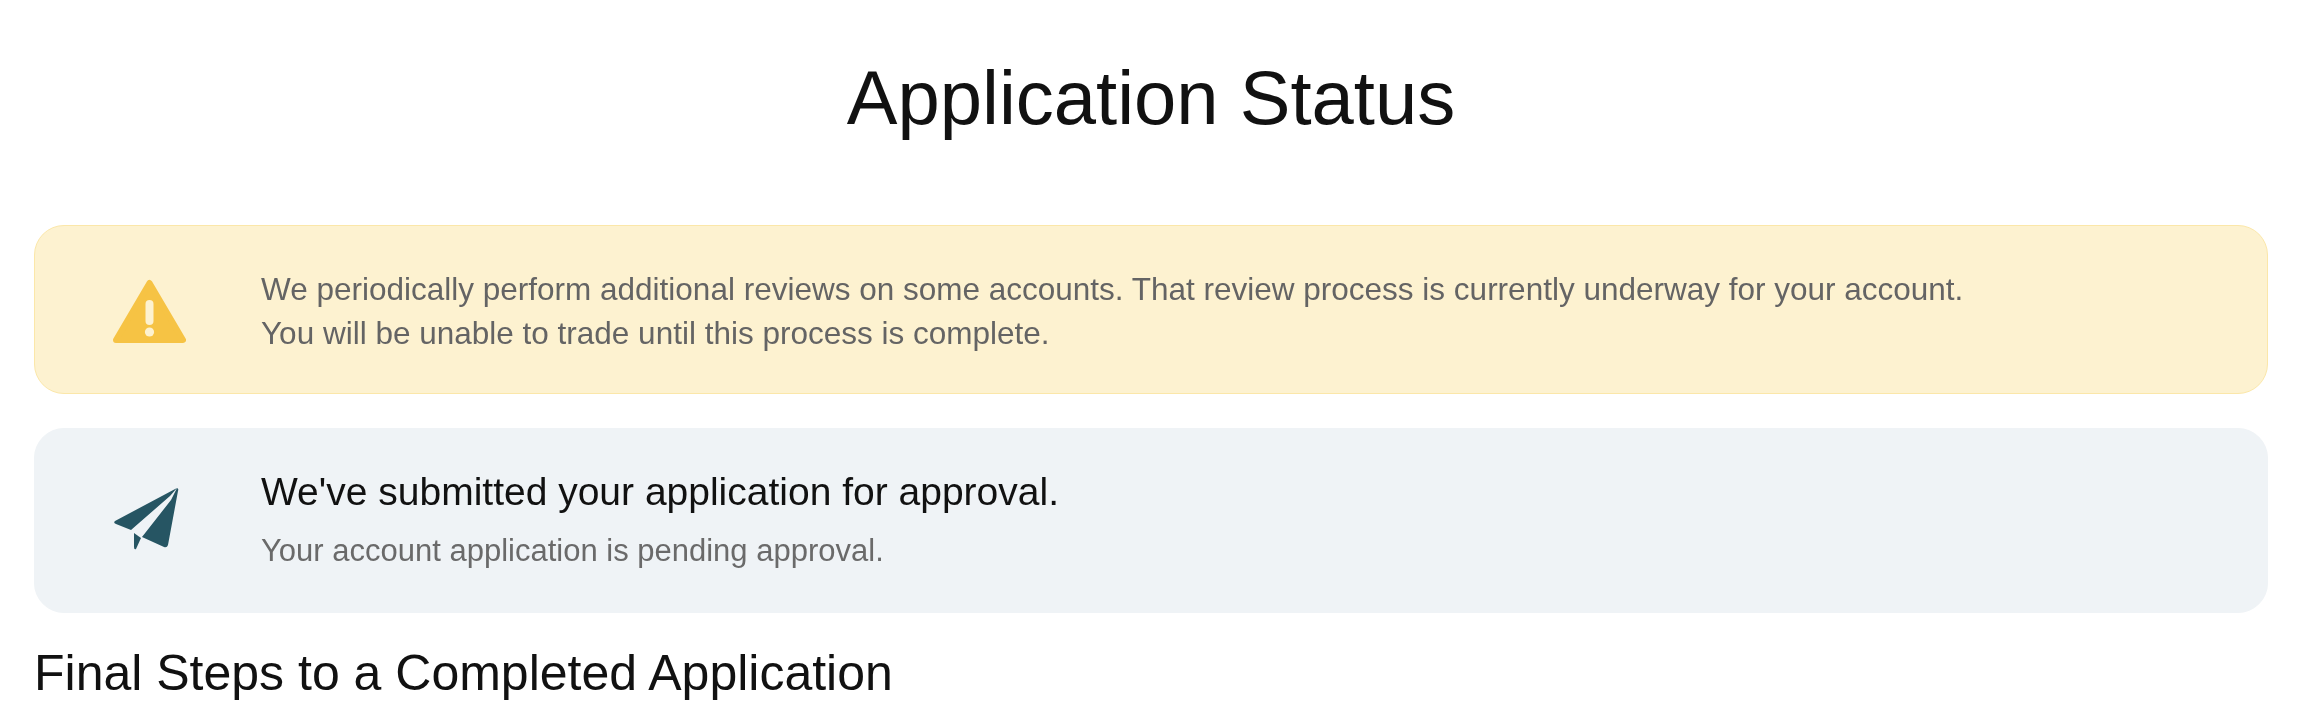 The height and width of the screenshot is (716, 2302). I want to click on notice-heading: We've submitted your application for approval., so click(660, 492).